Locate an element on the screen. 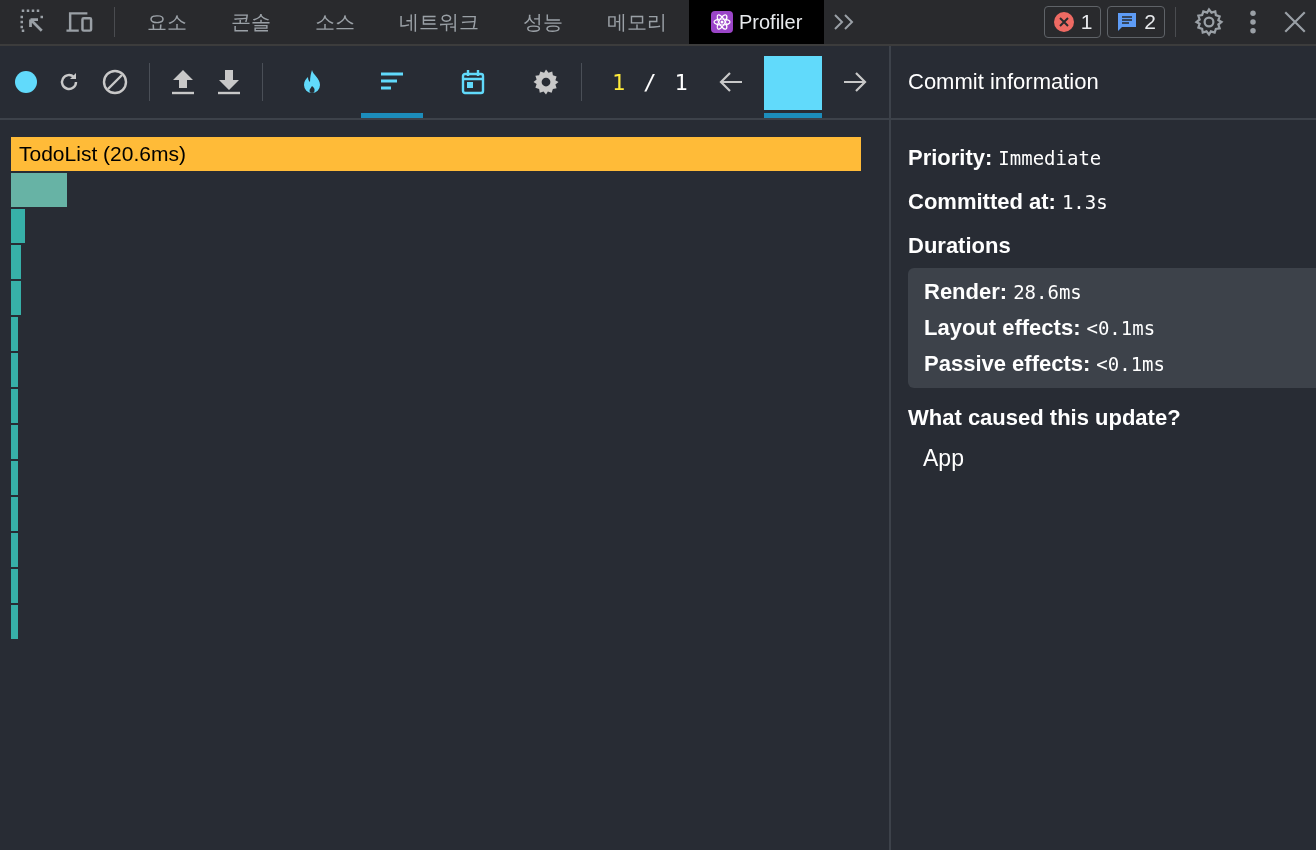  arrow-right-icon is located at coordinates (854, 82).